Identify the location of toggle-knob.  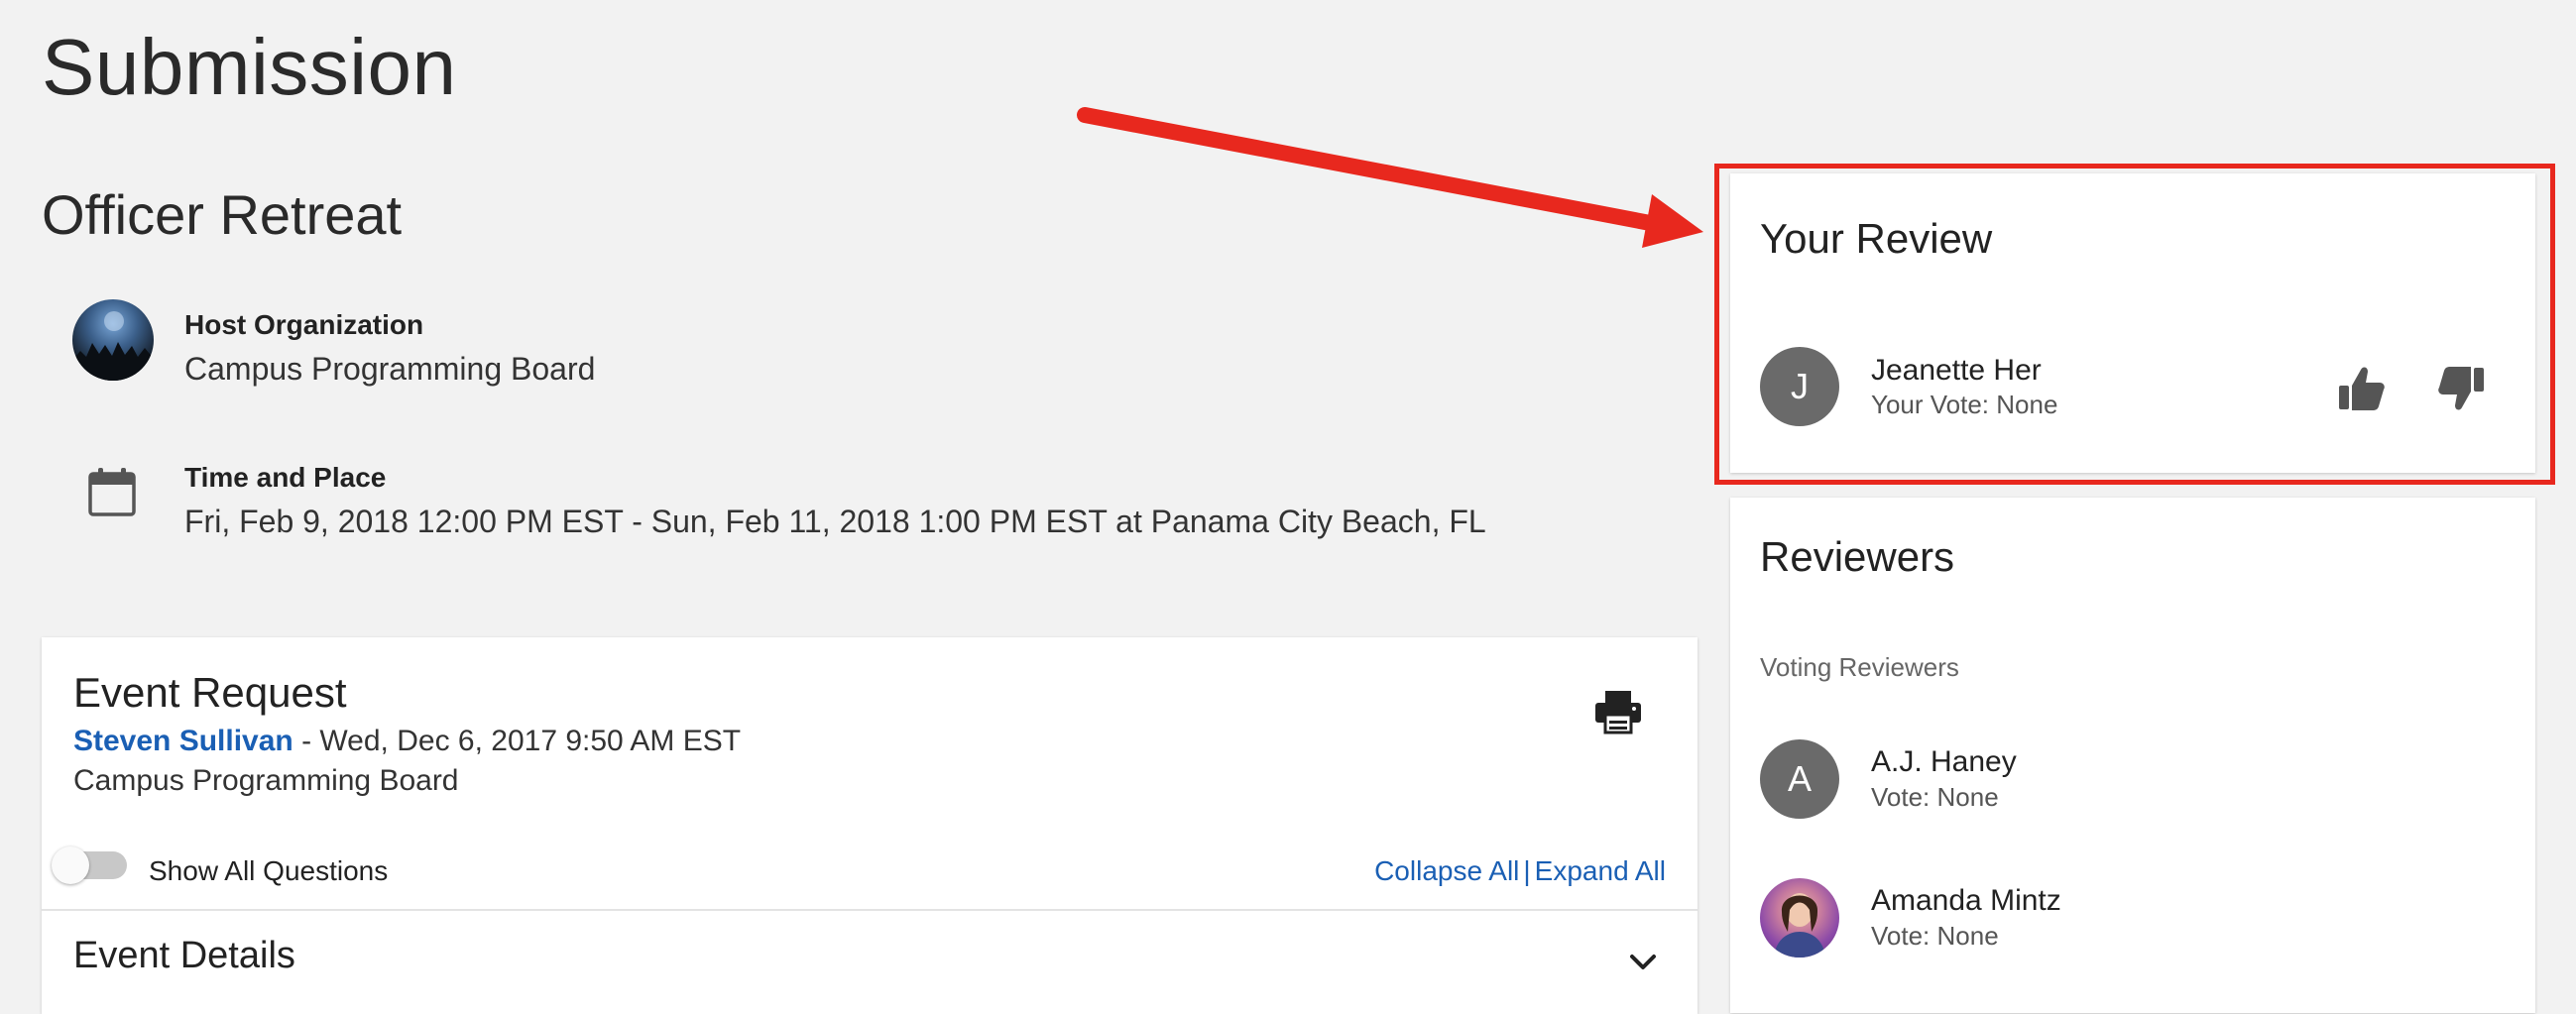
(70, 865).